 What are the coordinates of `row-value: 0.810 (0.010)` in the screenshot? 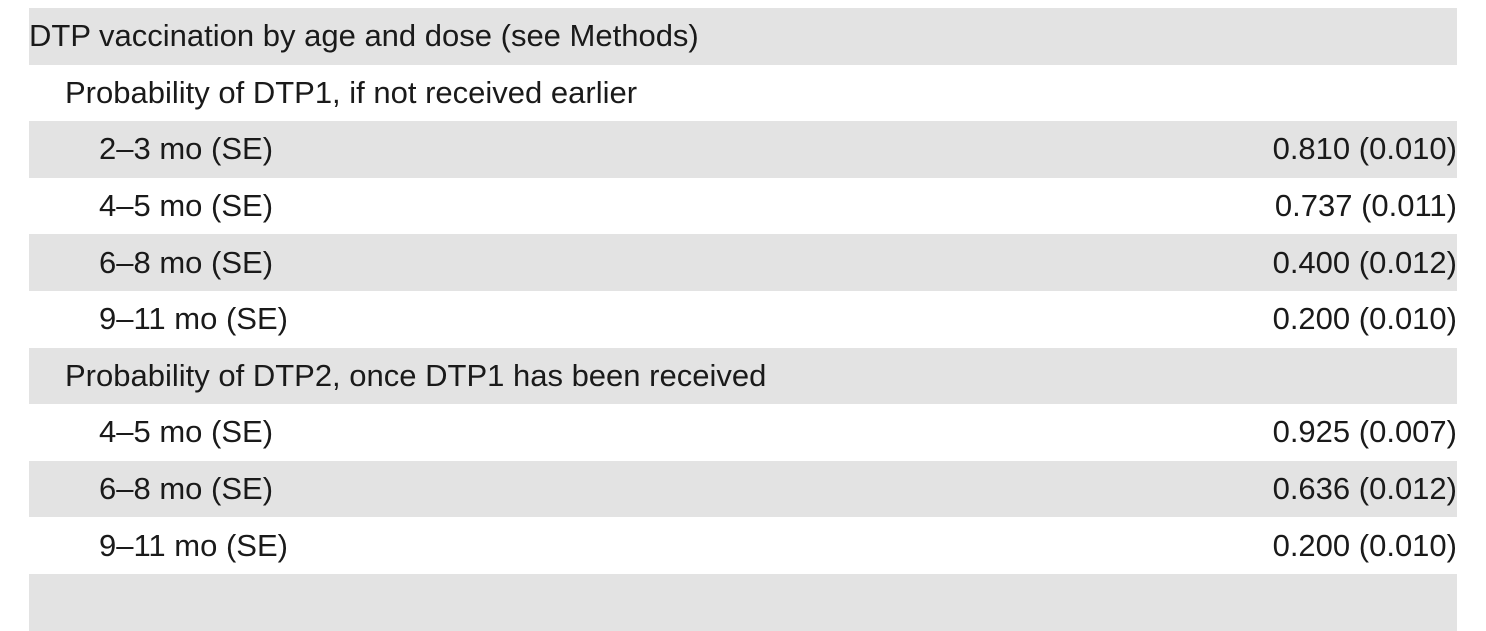 It's located at (1364, 149).